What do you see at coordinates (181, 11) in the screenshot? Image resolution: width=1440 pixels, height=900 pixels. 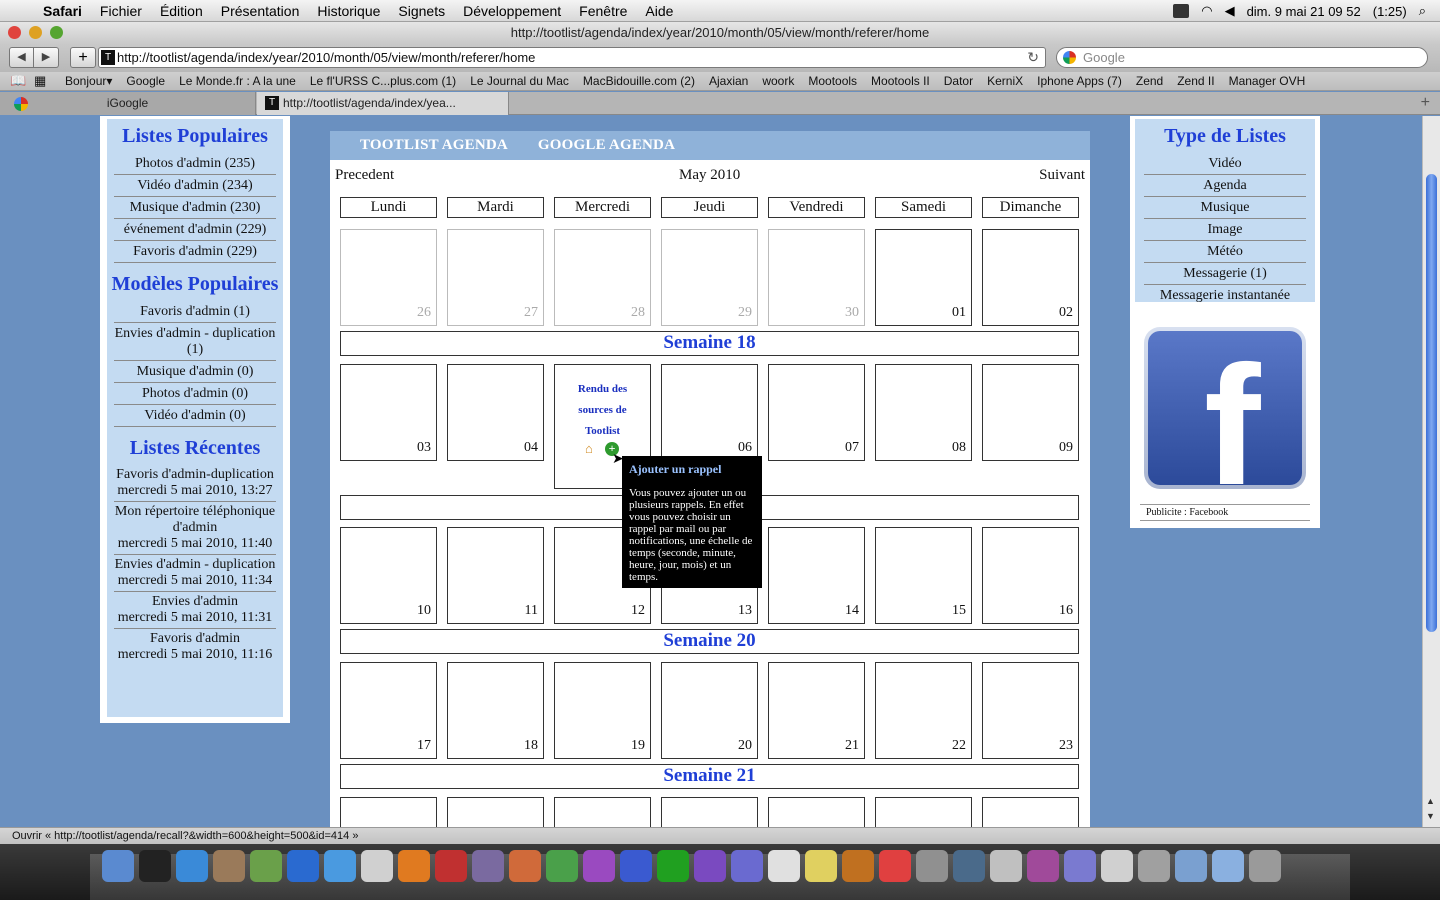 I see `menu-edit: Édition` at bounding box center [181, 11].